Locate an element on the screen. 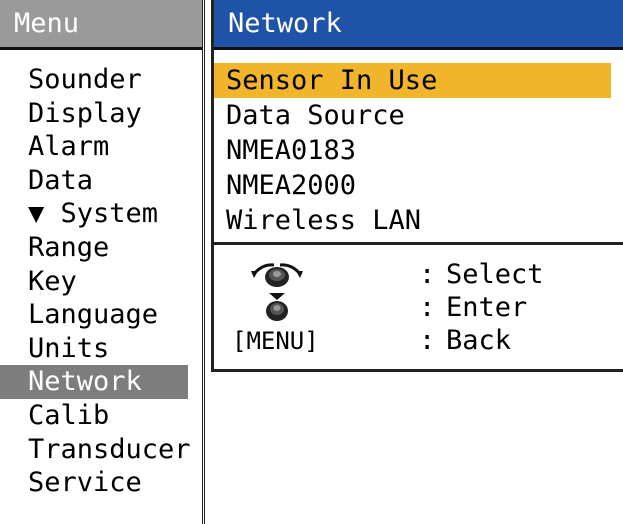 Image resolution: width=623 pixels, height=524 pixels. legend-row-enter: : Enter is located at coordinates (418, 308).